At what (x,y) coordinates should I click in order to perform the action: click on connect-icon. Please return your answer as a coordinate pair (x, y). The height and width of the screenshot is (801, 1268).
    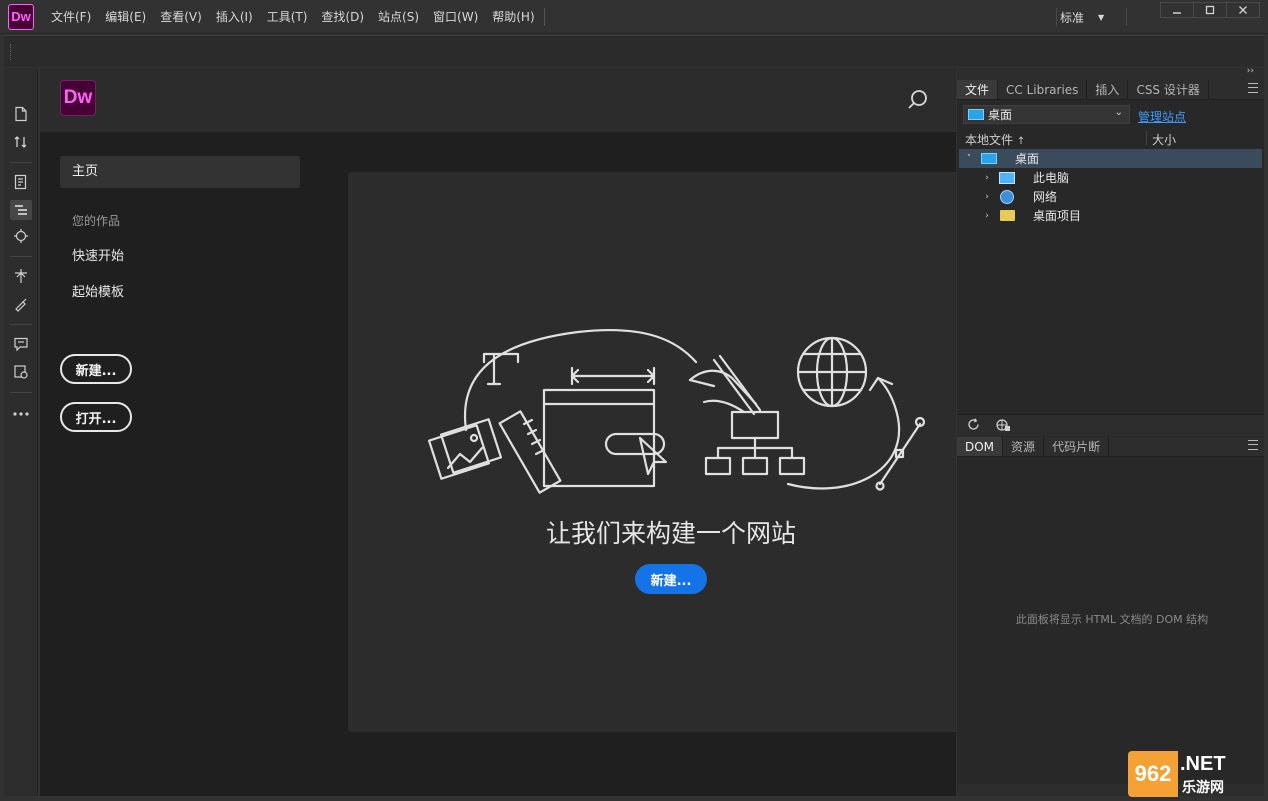
    Looking at the image, I should click on (1003, 427).